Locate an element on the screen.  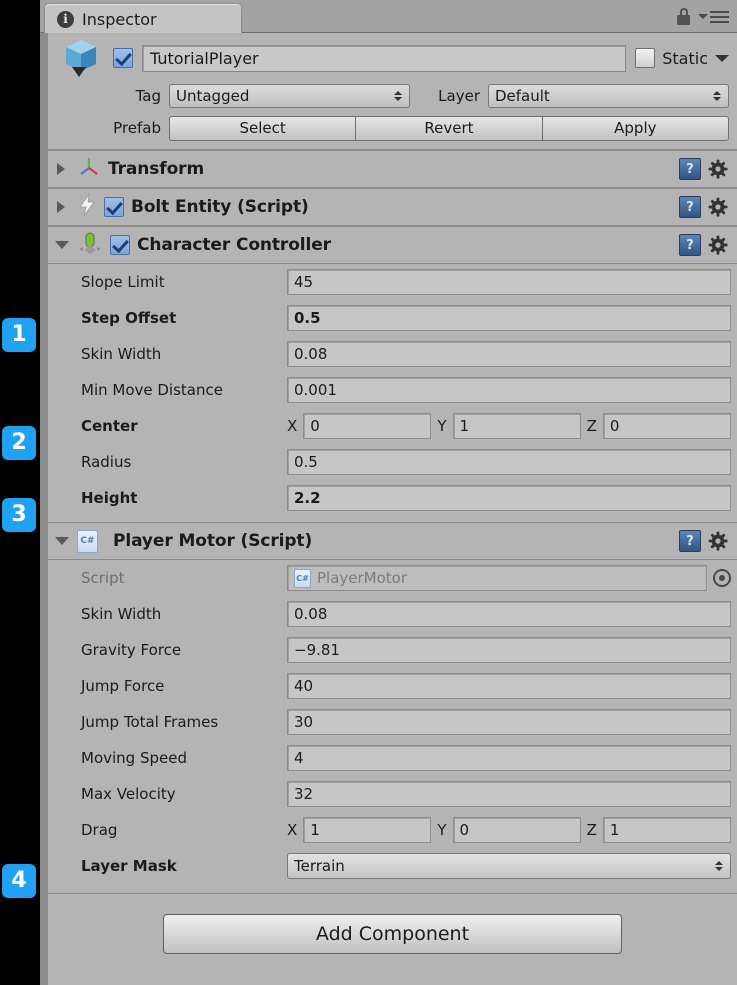
moving-speed-input: 4 is located at coordinates (509, 758).